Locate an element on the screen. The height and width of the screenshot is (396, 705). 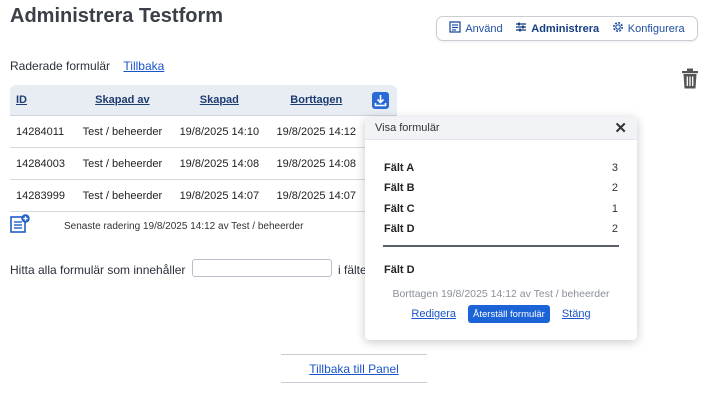
column-header-created: Skapad is located at coordinates (219, 100).